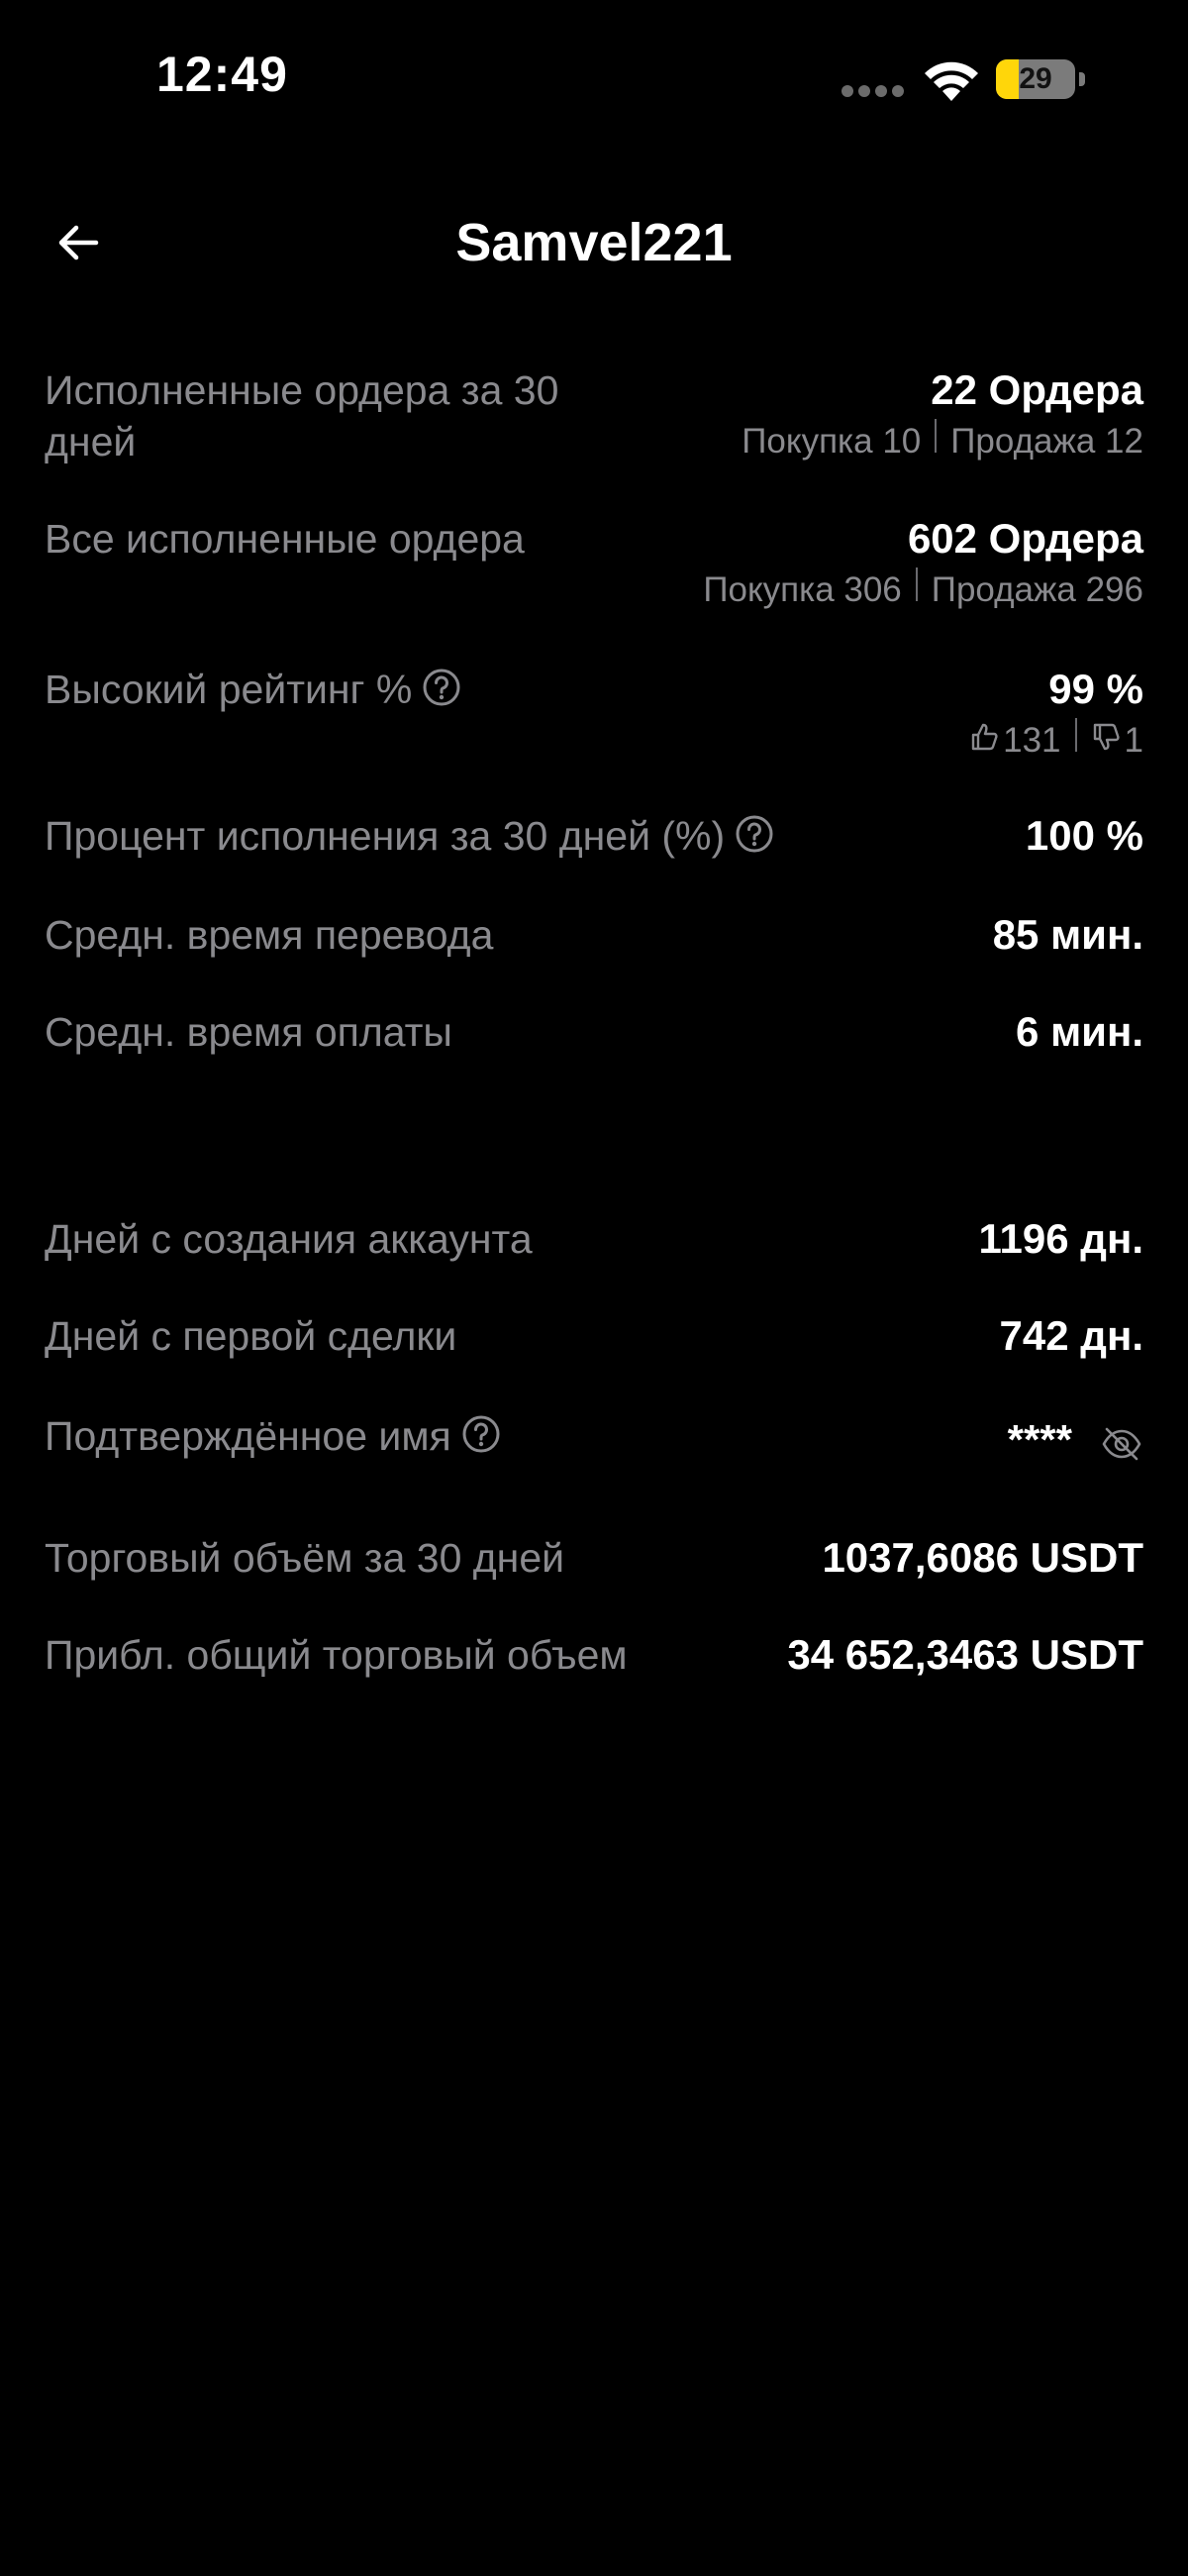 The height and width of the screenshot is (2576, 1188). Describe the element at coordinates (594, 1340) in the screenshot. I see `stat-row-first-trade-age: Дней с первой сделки 742 дн.` at that location.